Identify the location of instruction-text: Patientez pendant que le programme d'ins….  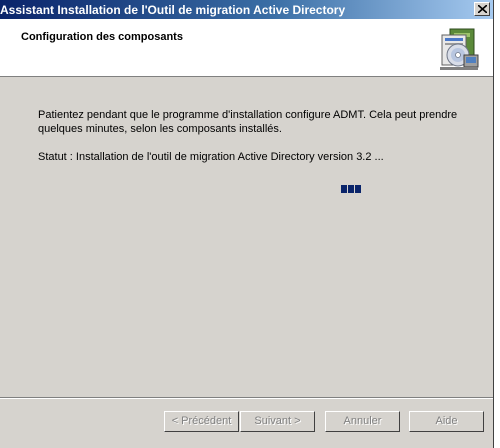
(248, 122).